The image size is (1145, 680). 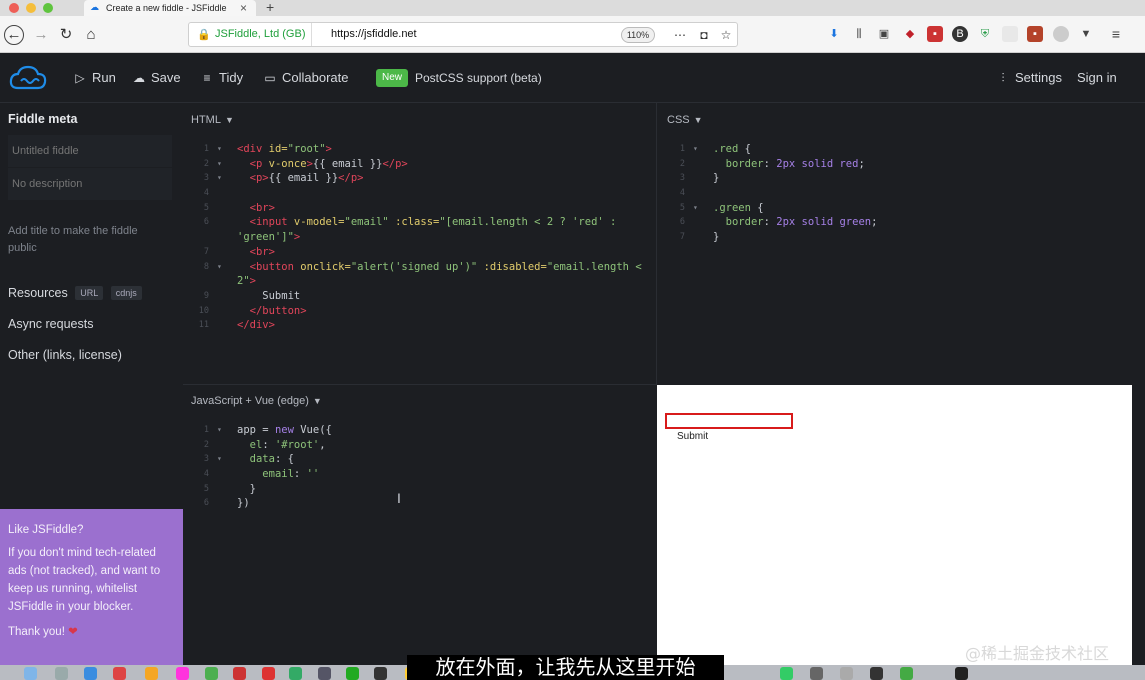 What do you see at coordinates (692, 437) in the screenshot?
I see `submit-button: Submit` at bounding box center [692, 437].